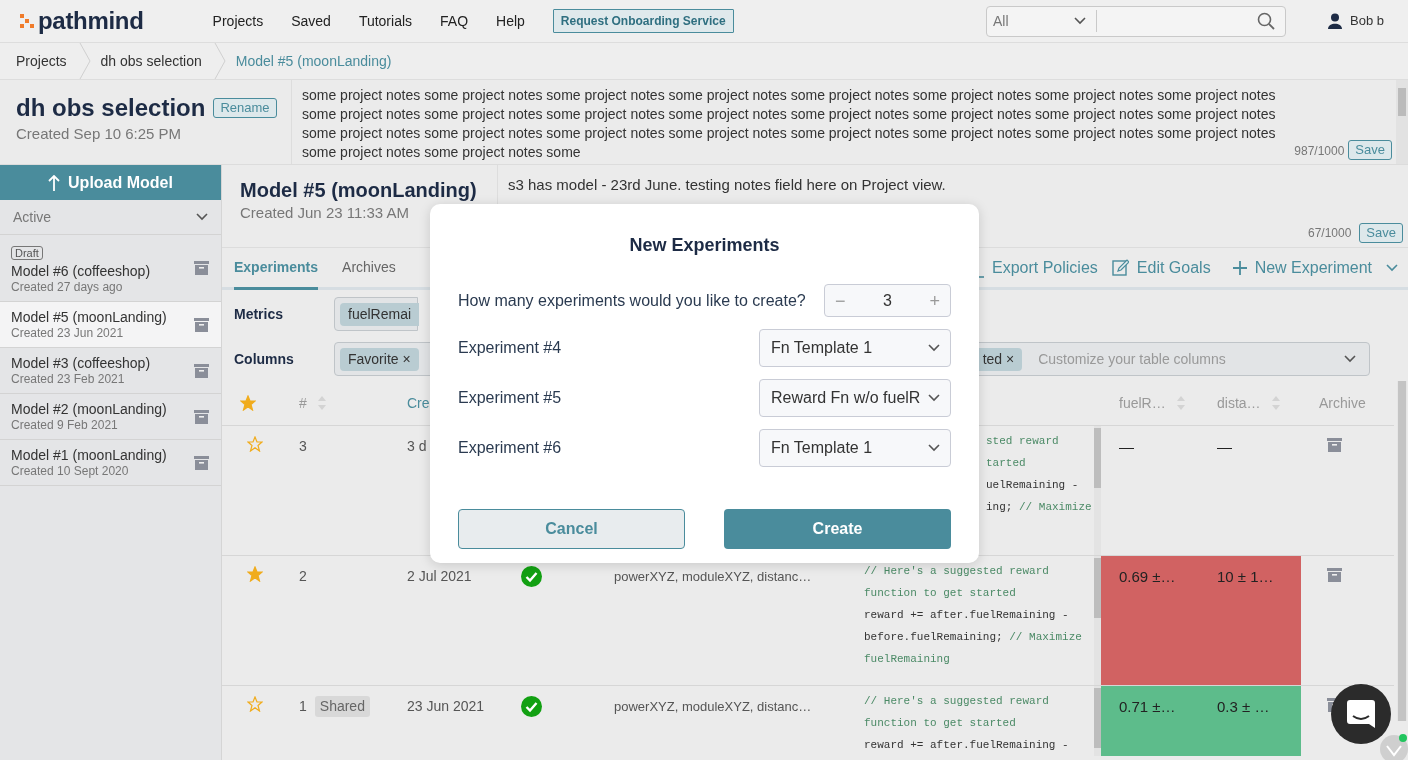 The image size is (1408, 760). What do you see at coordinates (1319, 151) in the screenshot?
I see `character-counter: 987/1000` at bounding box center [1319, 151].